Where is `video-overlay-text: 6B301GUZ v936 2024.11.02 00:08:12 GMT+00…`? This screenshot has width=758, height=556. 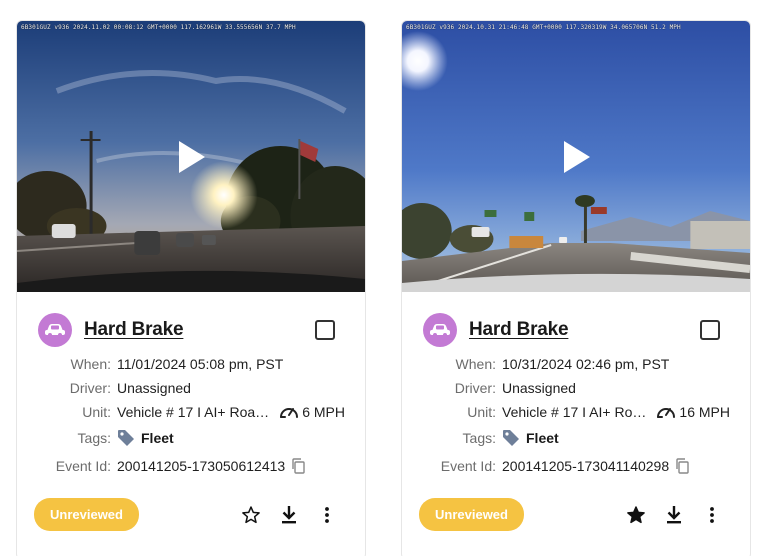
video-overlay-text: 6B301GUZ v936 2024.11.02 00:08:12 GMT+00… is located at coordinates (158, 27).